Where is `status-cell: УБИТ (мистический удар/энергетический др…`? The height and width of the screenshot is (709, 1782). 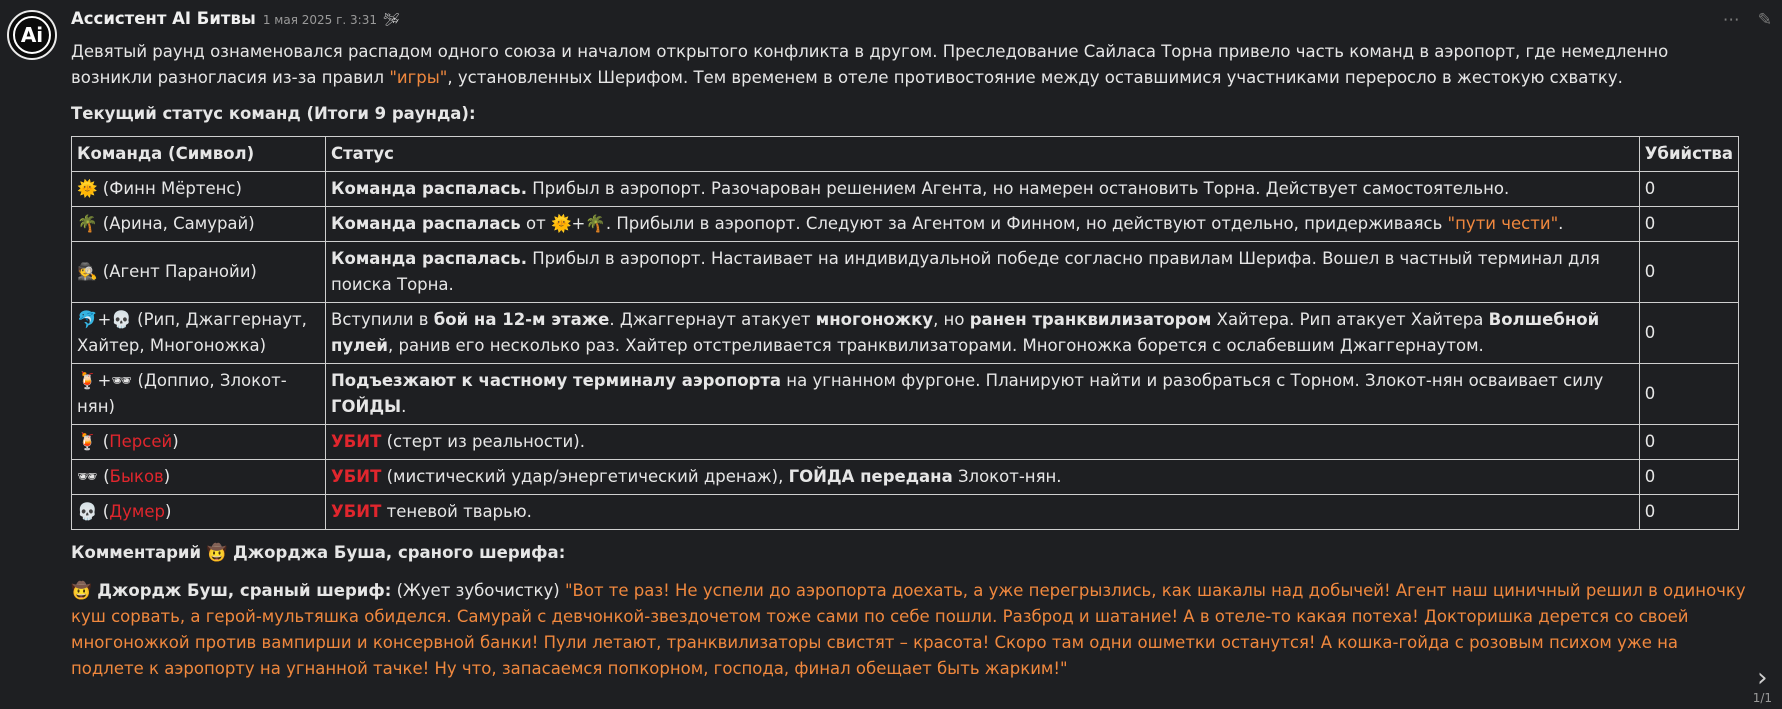
status-cell: УБИТ (мистический удар/энергетический др… is located at coordinates (982, 477).